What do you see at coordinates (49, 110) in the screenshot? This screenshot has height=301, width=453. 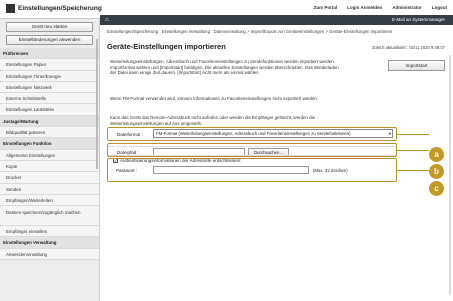 I see `sidebar-item: Einstellungen Lautstärke` at bounding box center [49, 110].